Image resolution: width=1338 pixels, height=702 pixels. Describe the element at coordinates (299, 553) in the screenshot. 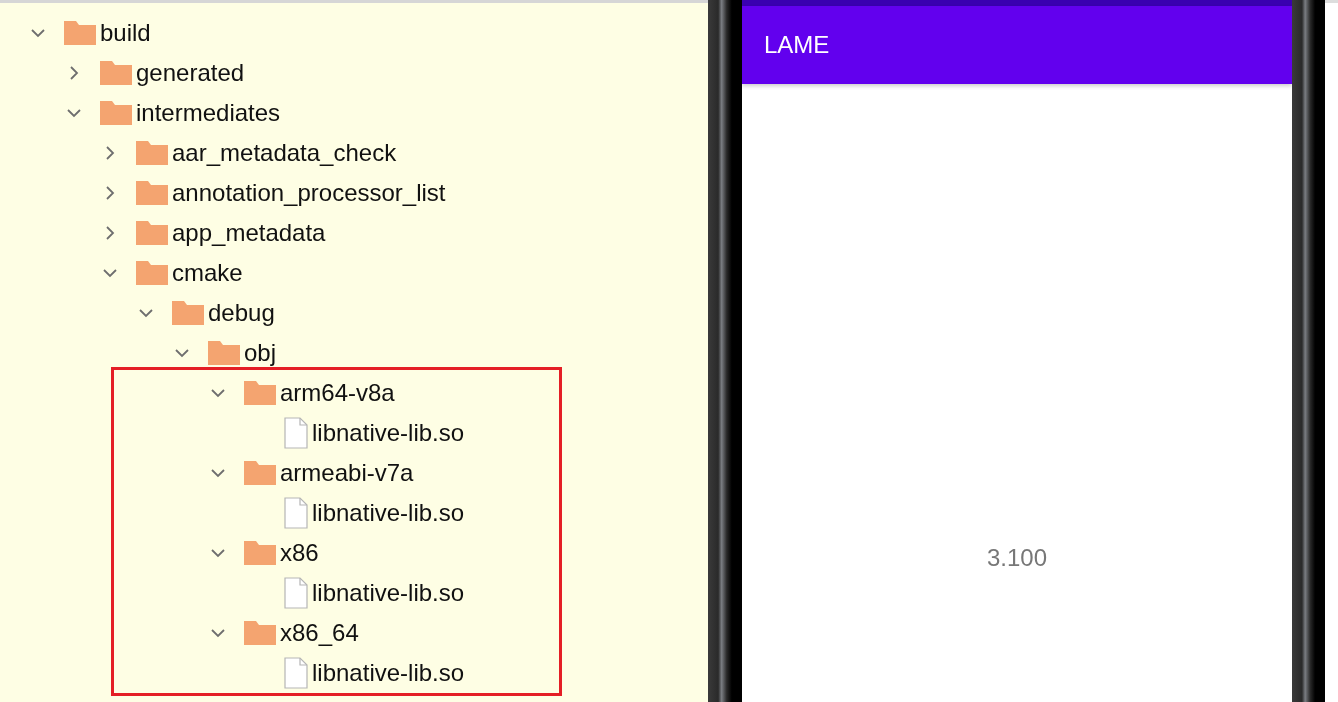

I see `folder-name: x86` at that location.